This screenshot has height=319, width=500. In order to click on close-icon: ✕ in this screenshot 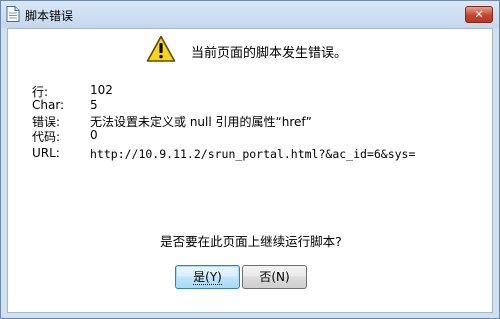, I will do `click(479, 14)`.